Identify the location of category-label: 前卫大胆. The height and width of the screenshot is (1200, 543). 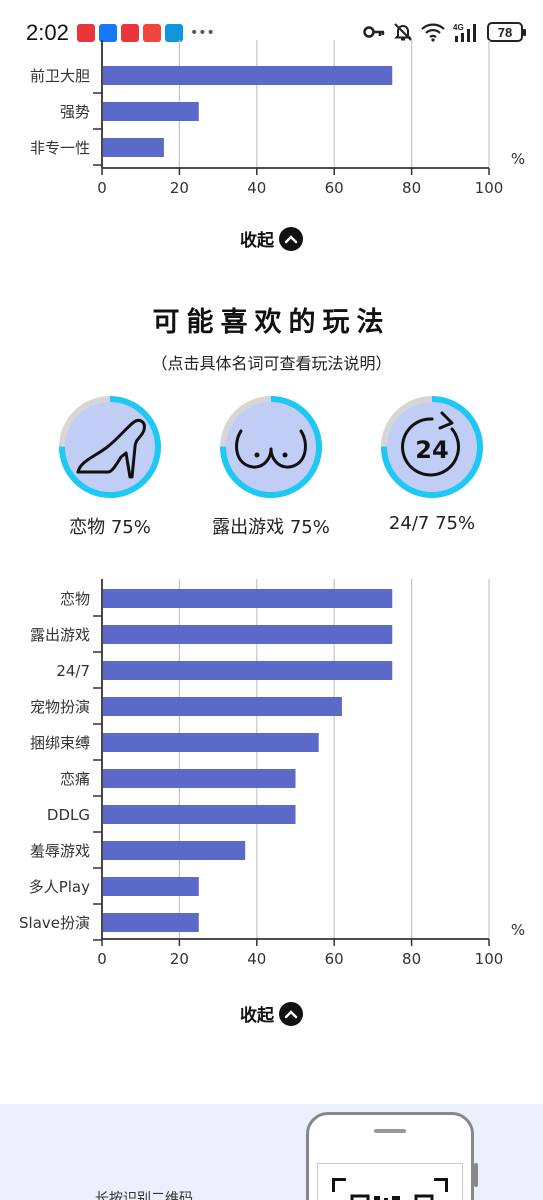
(60, 76).